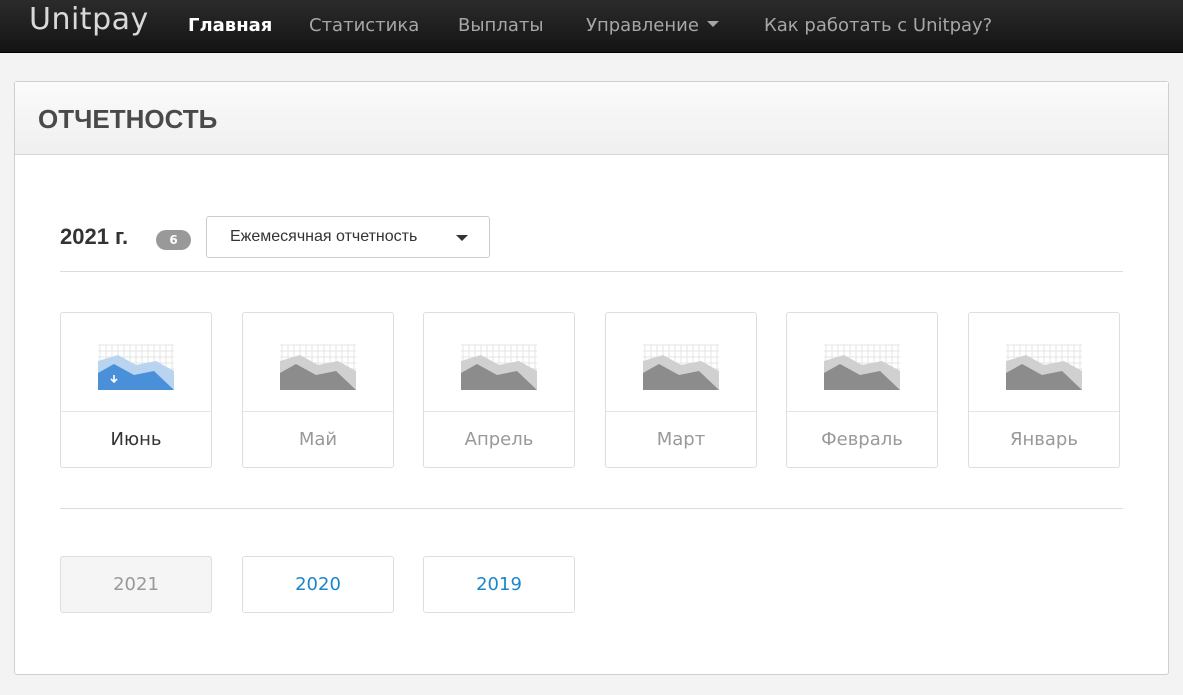  What do you see at coordinates (173, 240) in the screenshot?
I see `count-badge: 6` at bounding box center [173, 240].